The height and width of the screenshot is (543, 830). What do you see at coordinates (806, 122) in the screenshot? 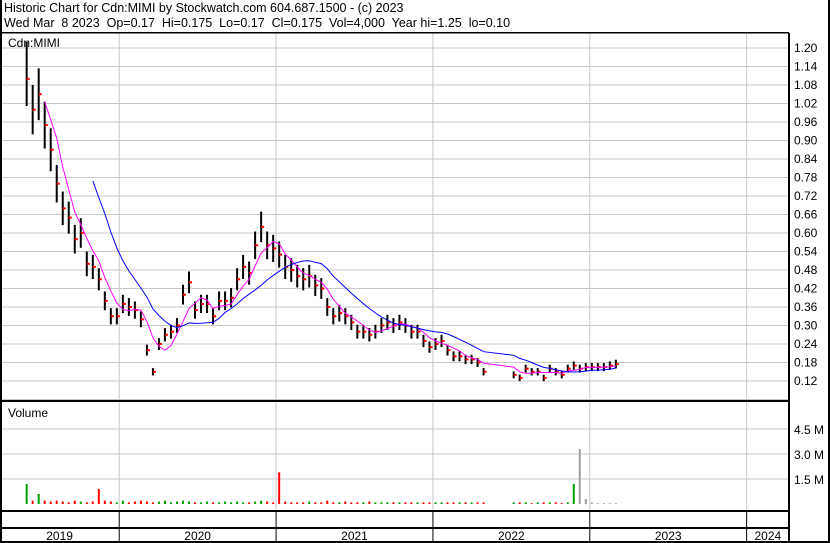
I see `price-tick-label: 0.96` at bounding box center [806, 122].